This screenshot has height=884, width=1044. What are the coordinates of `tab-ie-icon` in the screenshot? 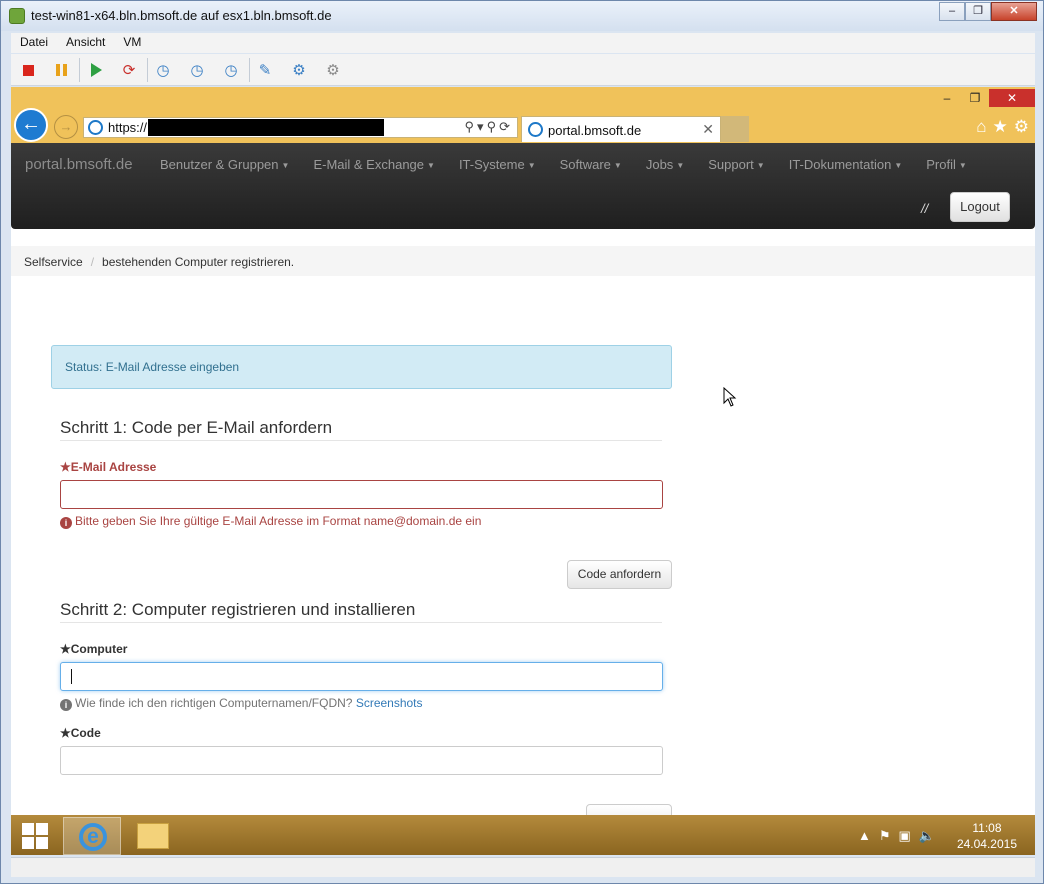 It's located at (535, 129).